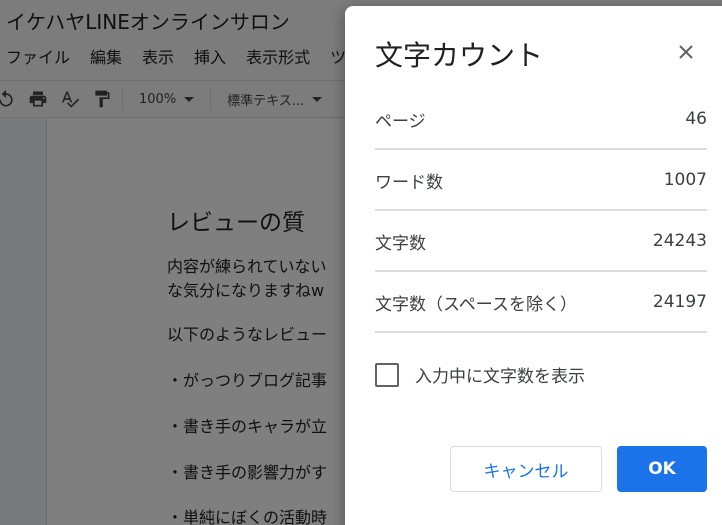 Image resolution: width=722 pixels, height=525 pixels. What do you see at coordinates (685, 180) in the screenshot?
I see `stat-value: 1007` at bounding box center [685, 180].